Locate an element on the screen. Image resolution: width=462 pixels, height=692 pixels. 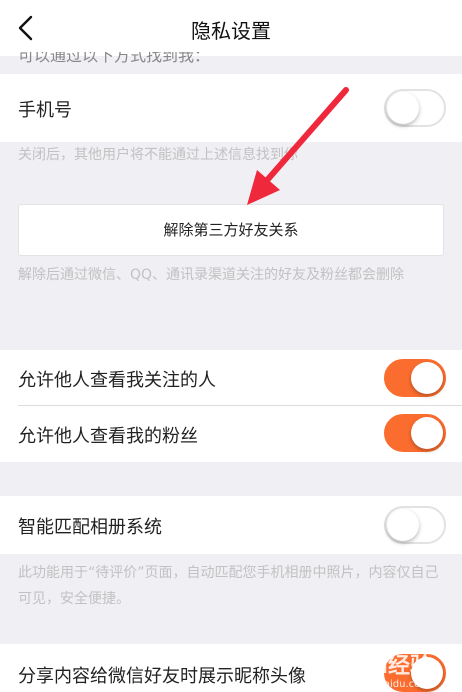
album-hint: 此功能用于“待评价”页面，自动匹配您手机相册中照片，内容仅自己可见，安全便捷。 is located at coordinates (228, 586).